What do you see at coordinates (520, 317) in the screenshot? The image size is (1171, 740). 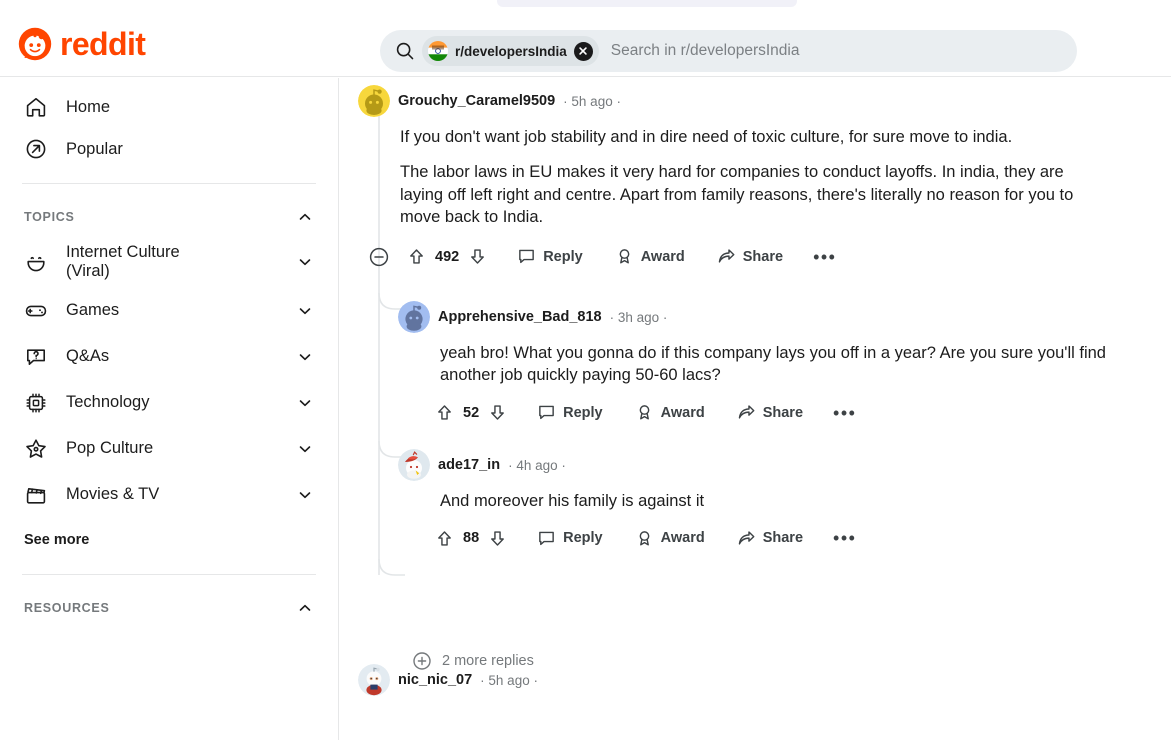 I see `comment-author: Apprehensive_Bad_818` at bounding box center [520, 317].